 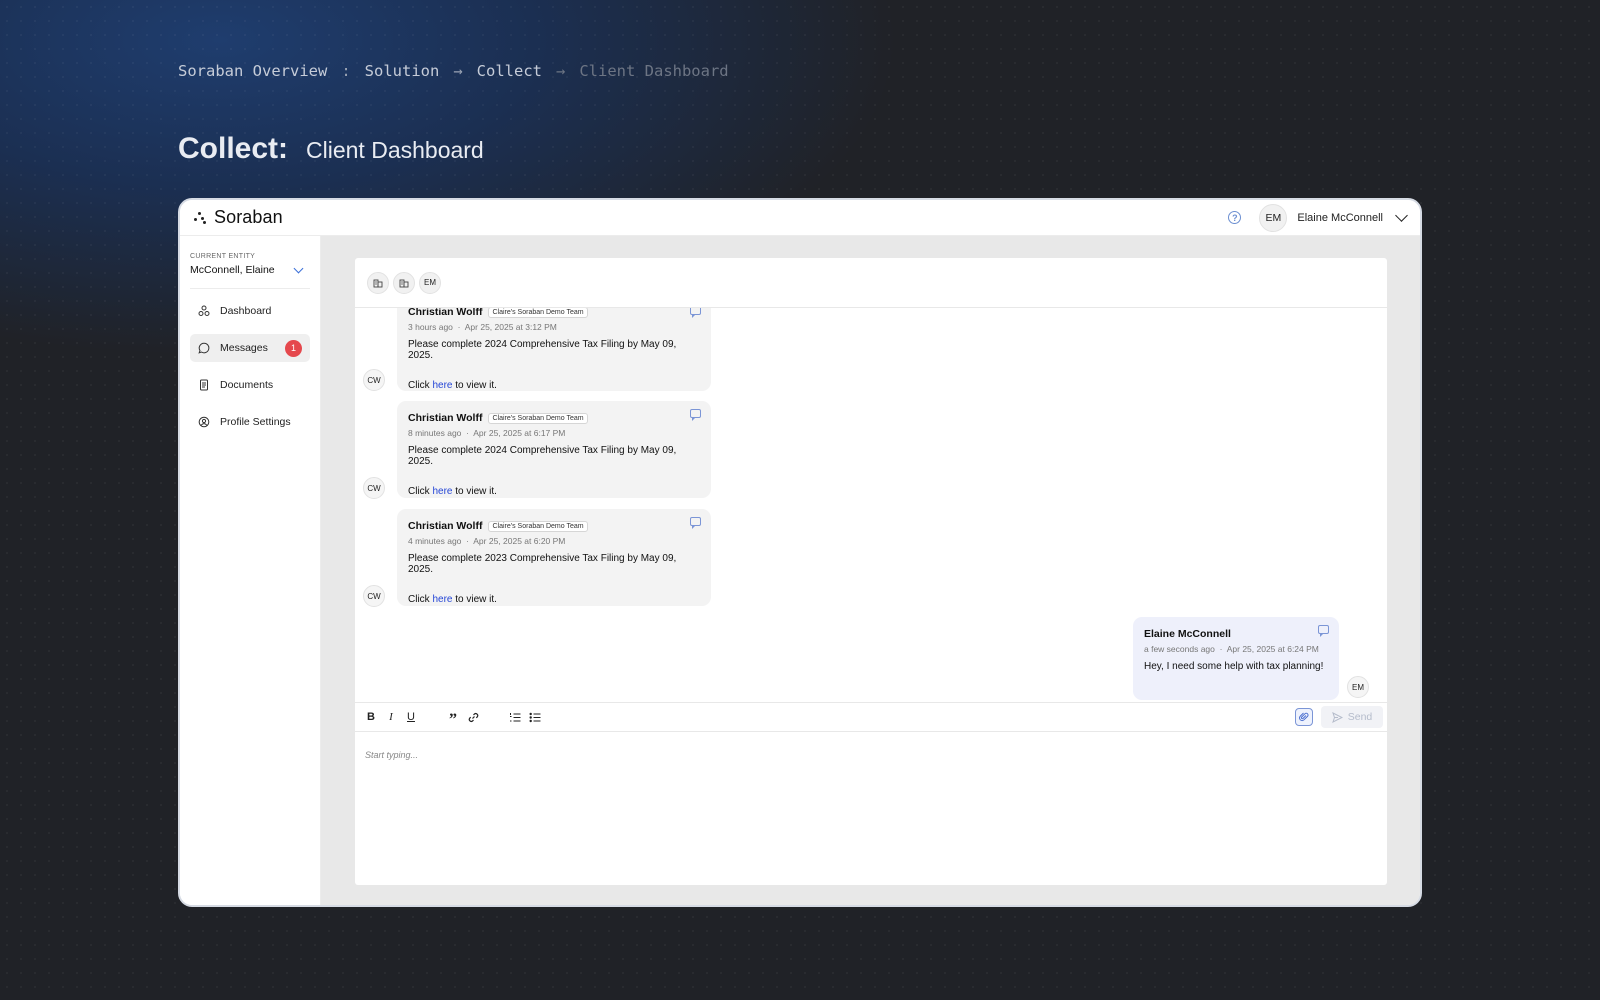 I want to click on editor-toolbar: B I U ” Send, so click(x=871, y=717).